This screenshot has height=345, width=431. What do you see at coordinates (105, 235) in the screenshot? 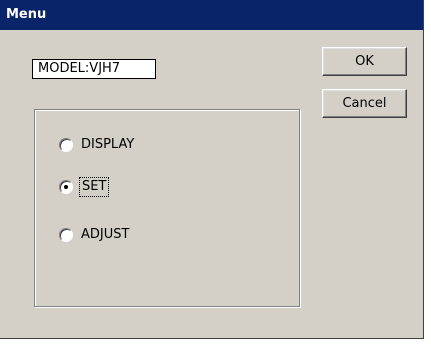
I see `radio-adjust-label: ADJUST` at bounding box center [105, 235].